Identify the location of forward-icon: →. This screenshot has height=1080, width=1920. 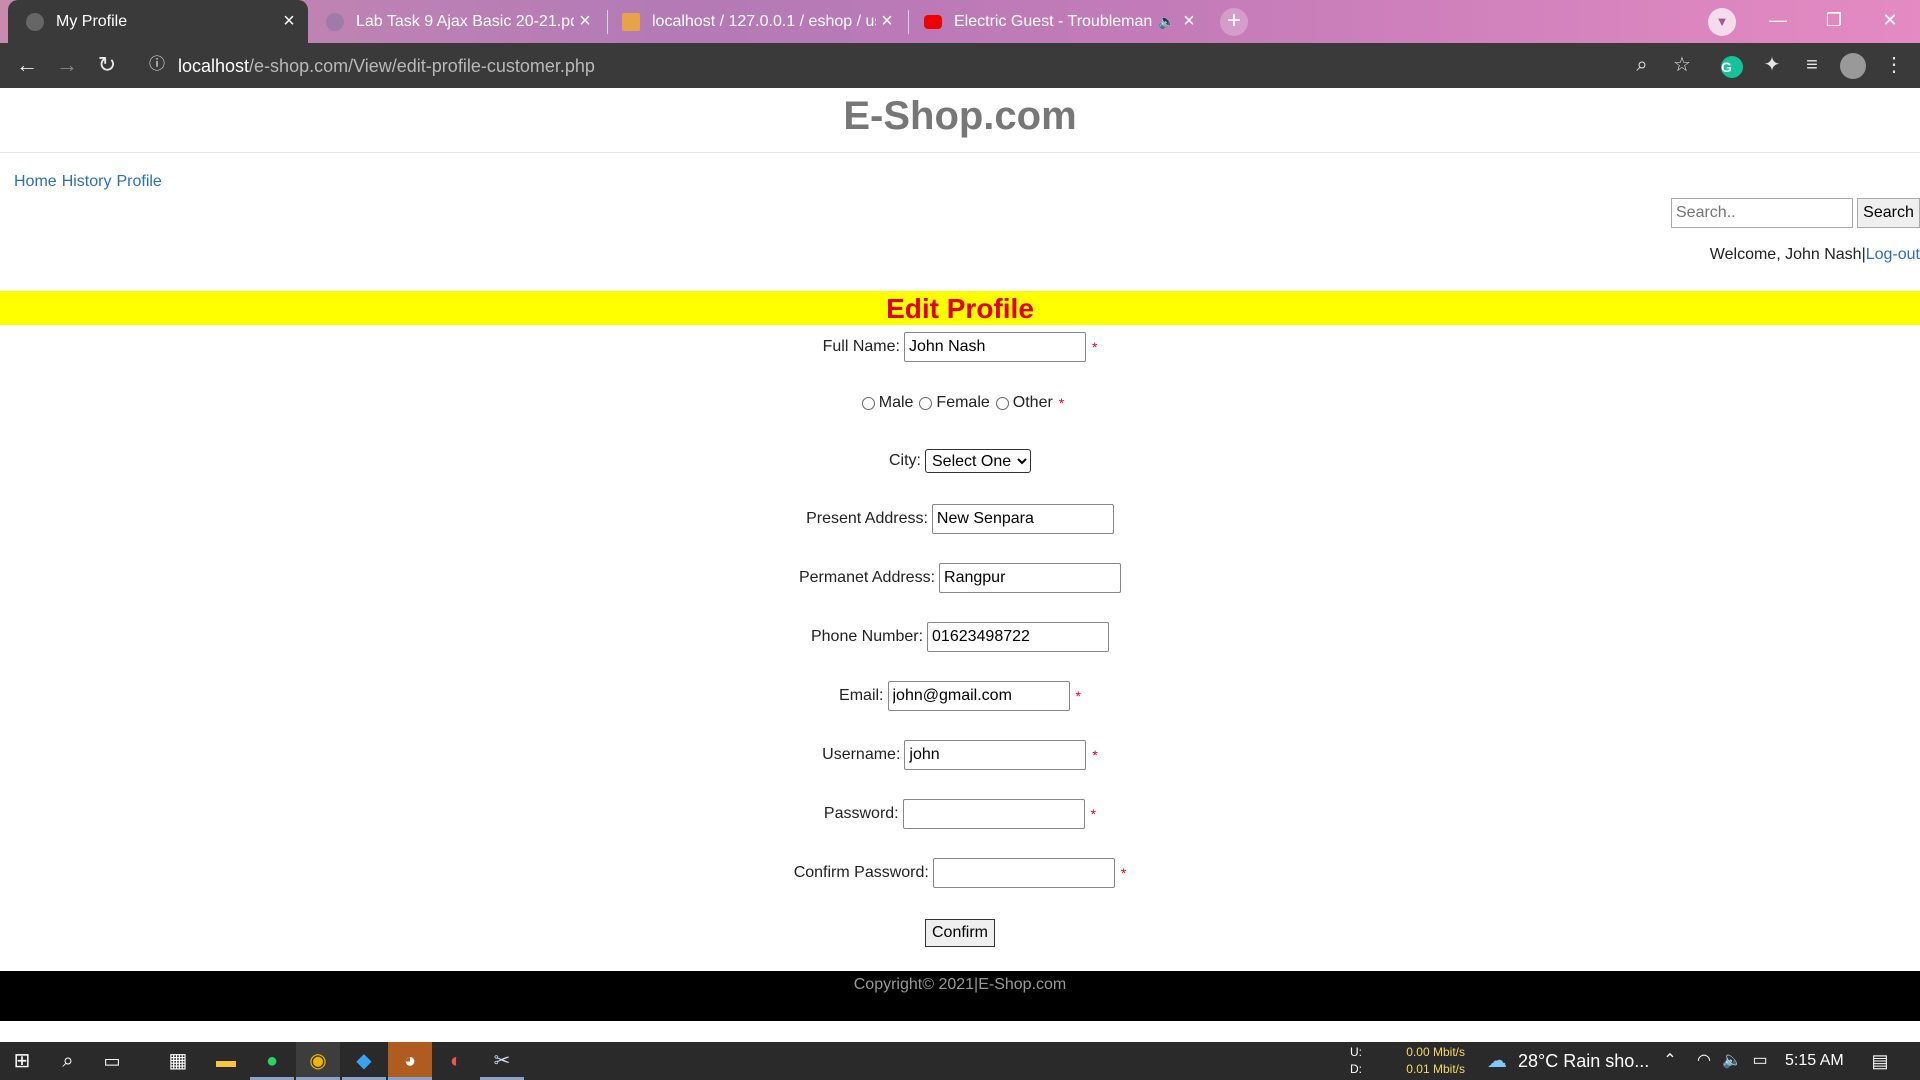
(67, 65).